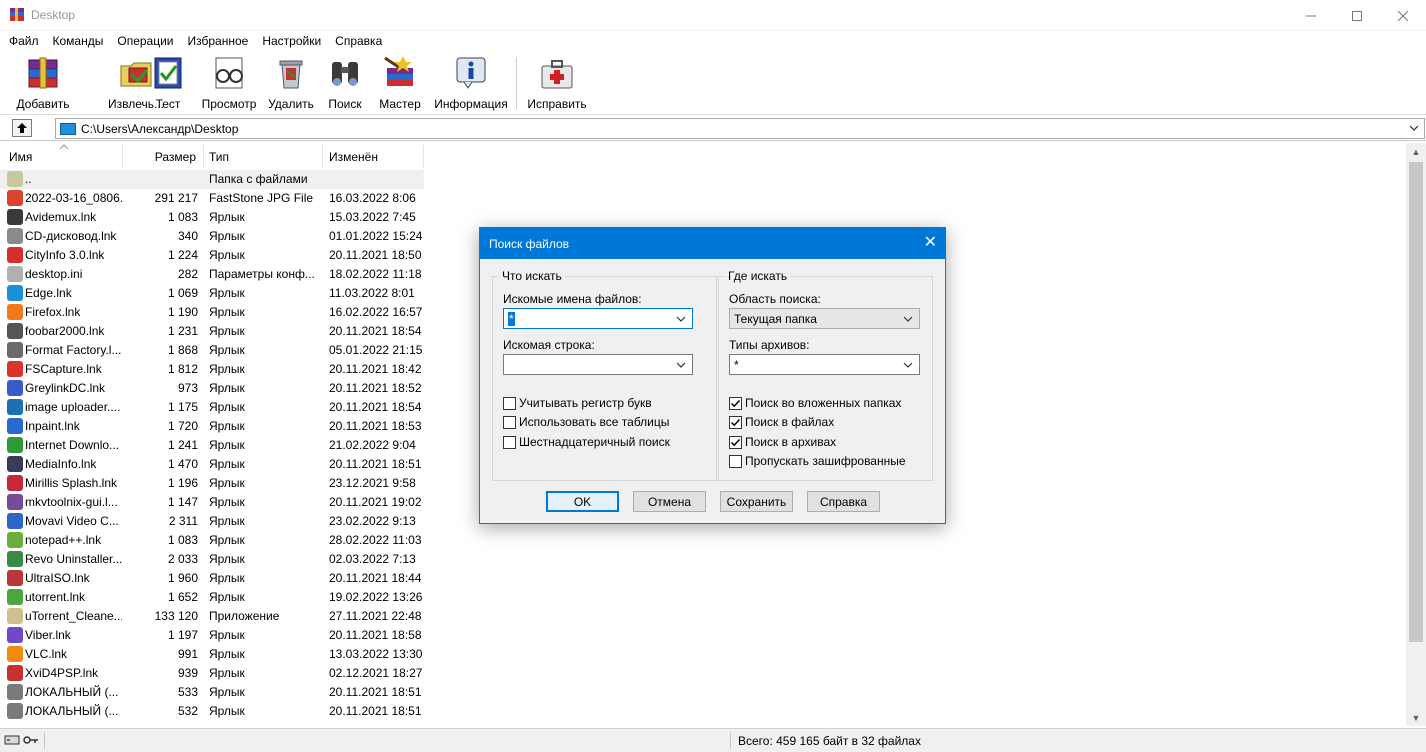 This screenshot has height=752, width=1426. What do you see at coordinates (218, 41) in the screenshot?
I see `menu-favorites: Избранное` at bounding box center [218, 41].